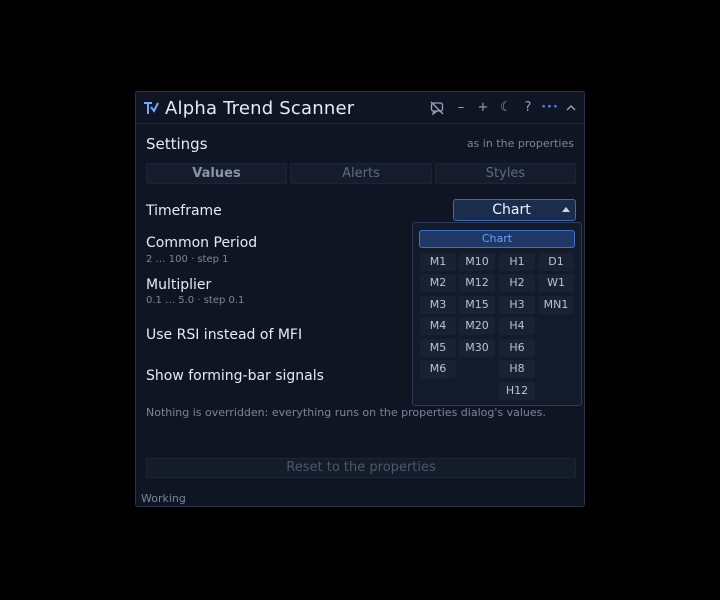  What do you see at coordinates (461, 108) in the screenshot?
I see `minimize-icon: –` at bounding box center [461, 108].